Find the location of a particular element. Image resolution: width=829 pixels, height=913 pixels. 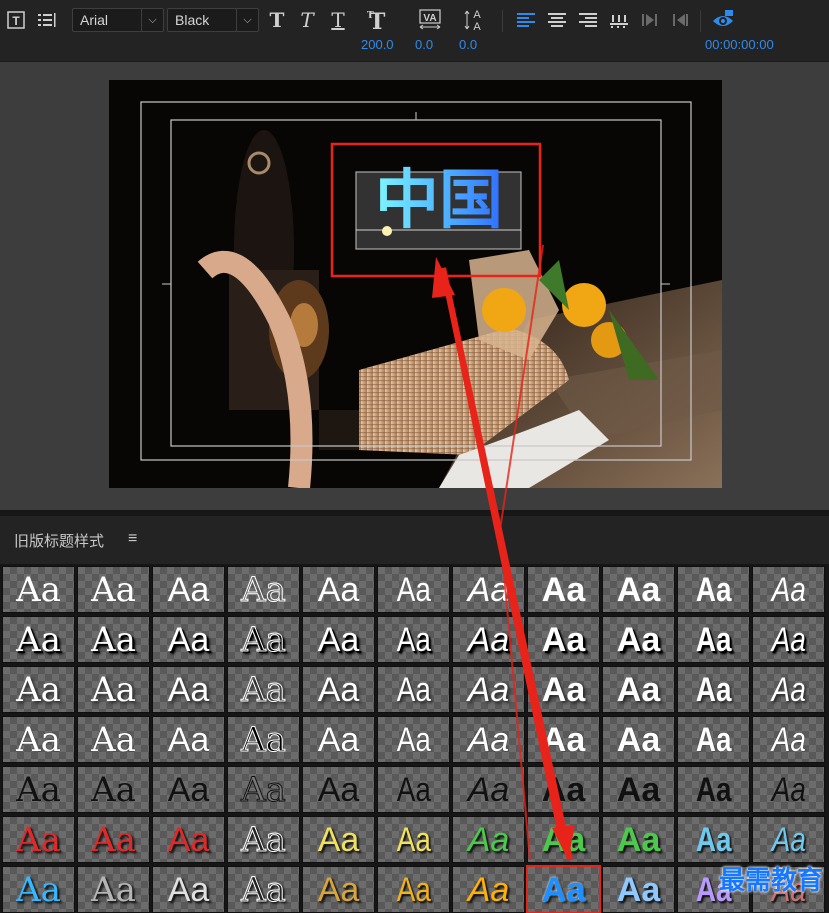

underline-button: T is located at coordinates (338, 20).